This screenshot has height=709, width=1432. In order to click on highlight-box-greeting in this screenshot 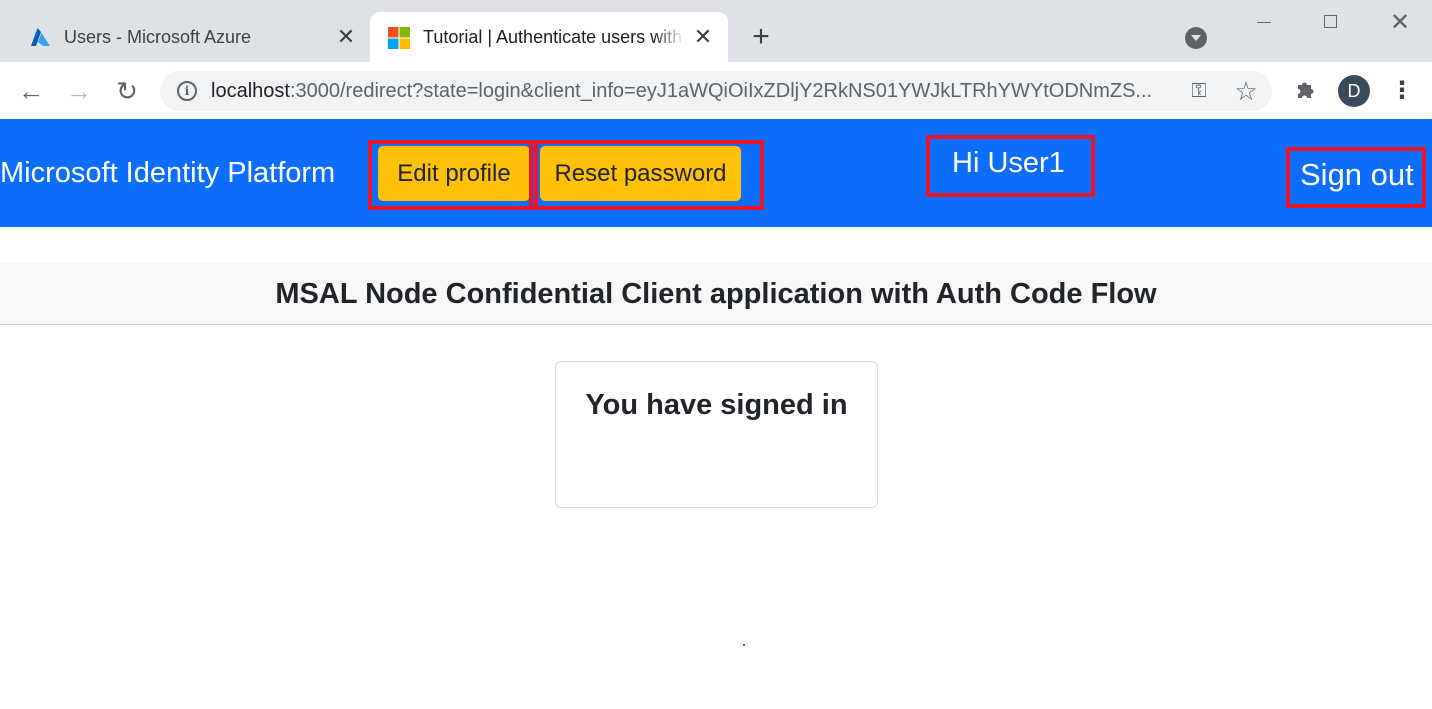, I will do `click(1010, 166)`.